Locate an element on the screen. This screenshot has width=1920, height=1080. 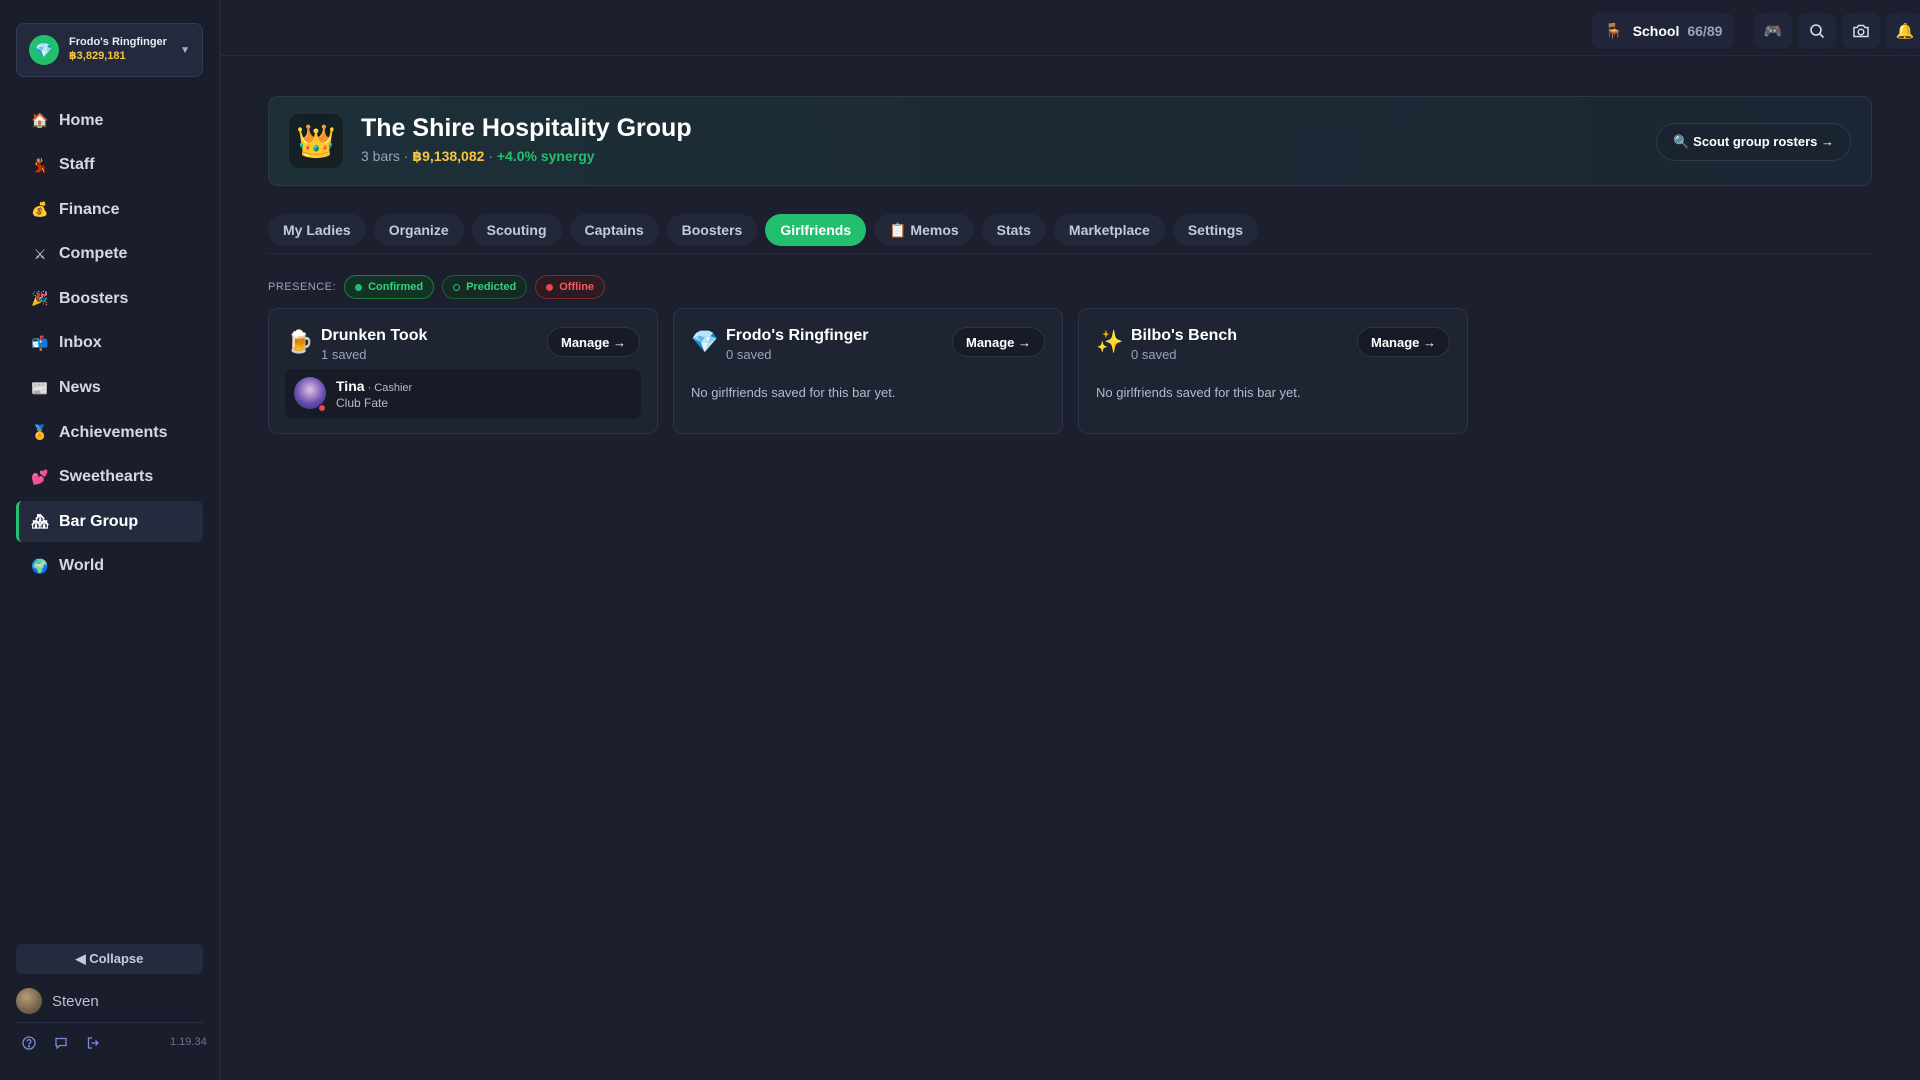
offline-status-dot is located at coordinates (322, 408).